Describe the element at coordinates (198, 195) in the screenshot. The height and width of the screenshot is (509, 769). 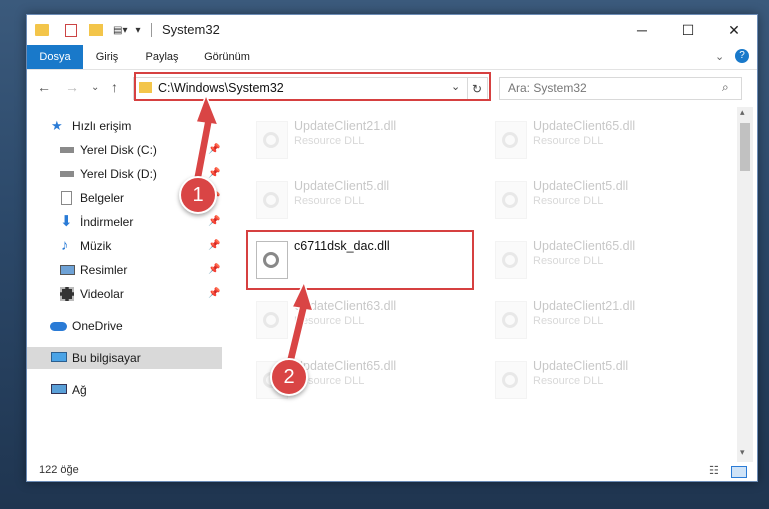
I see `step-1-badge: 1` at that location.